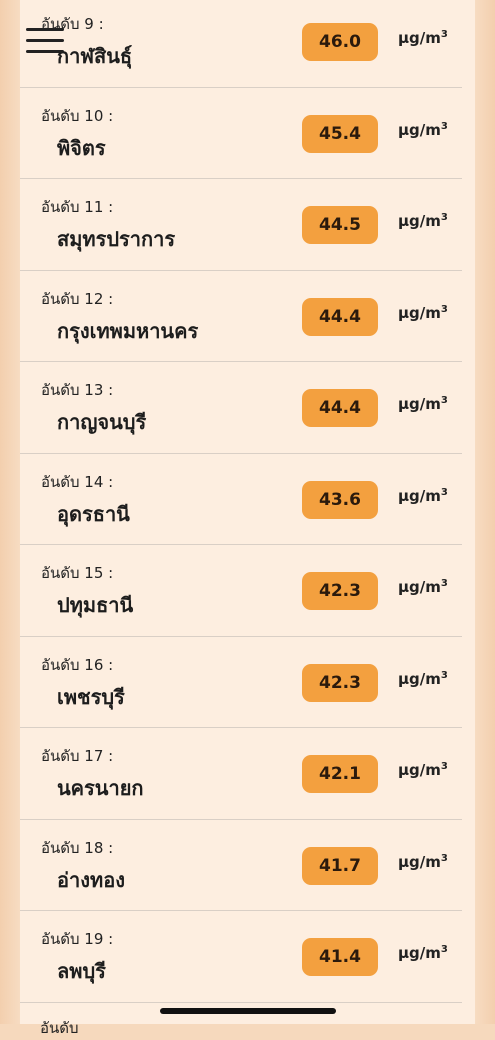 The image size is (495, 1040). What do you see at coordinates (10, 512) in the screenshot?
I see `page-edge-left` at bounding box center [10, 512].